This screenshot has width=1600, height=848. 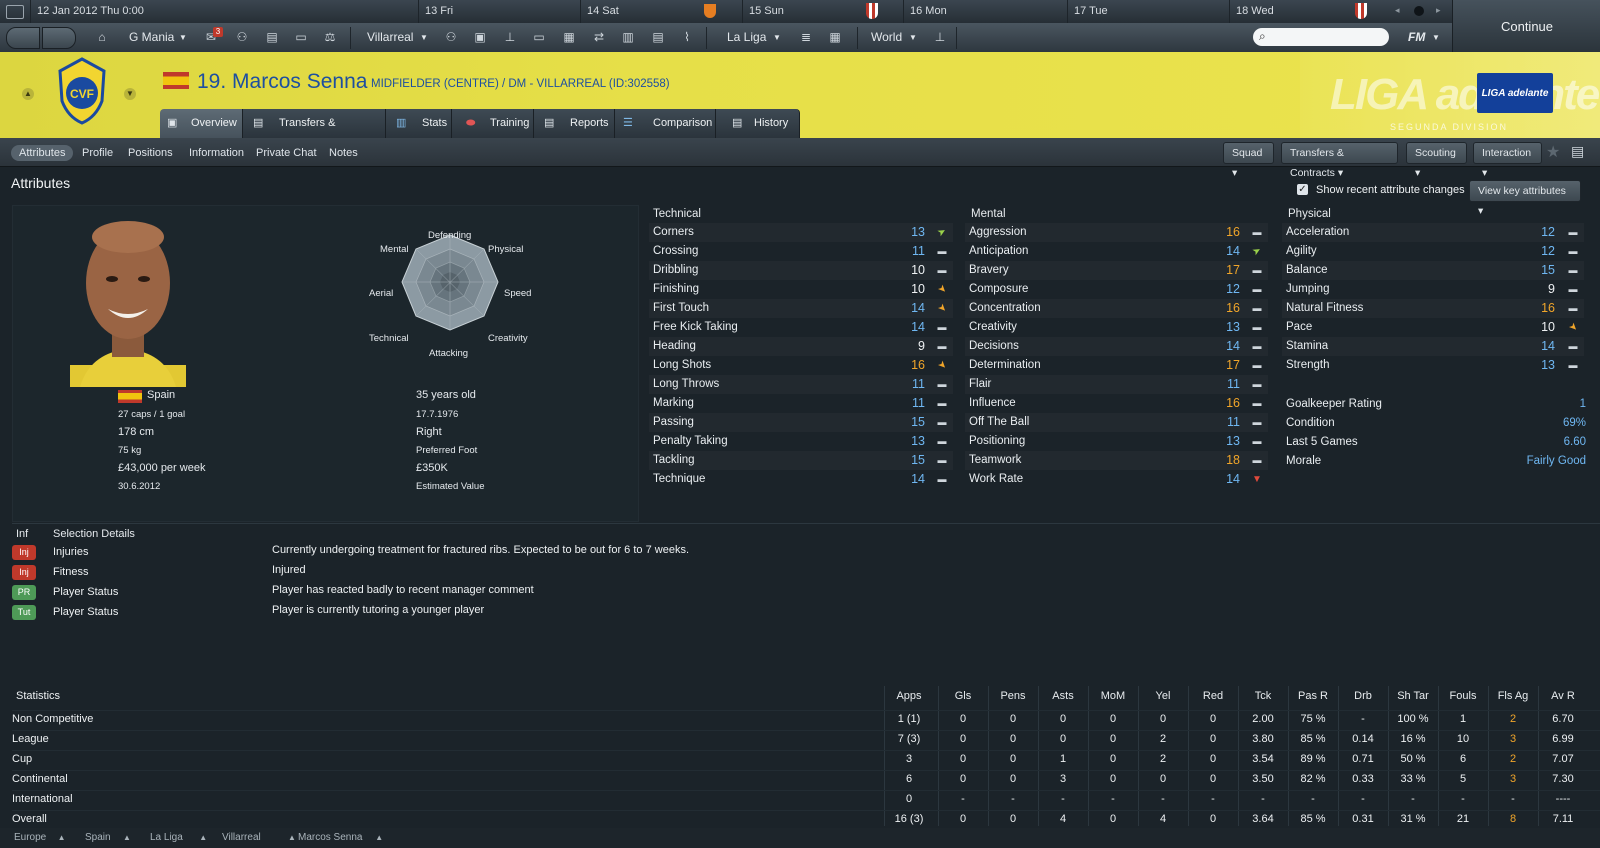 I want to click on attribute-name: Passing, so click(x=673, y=422).